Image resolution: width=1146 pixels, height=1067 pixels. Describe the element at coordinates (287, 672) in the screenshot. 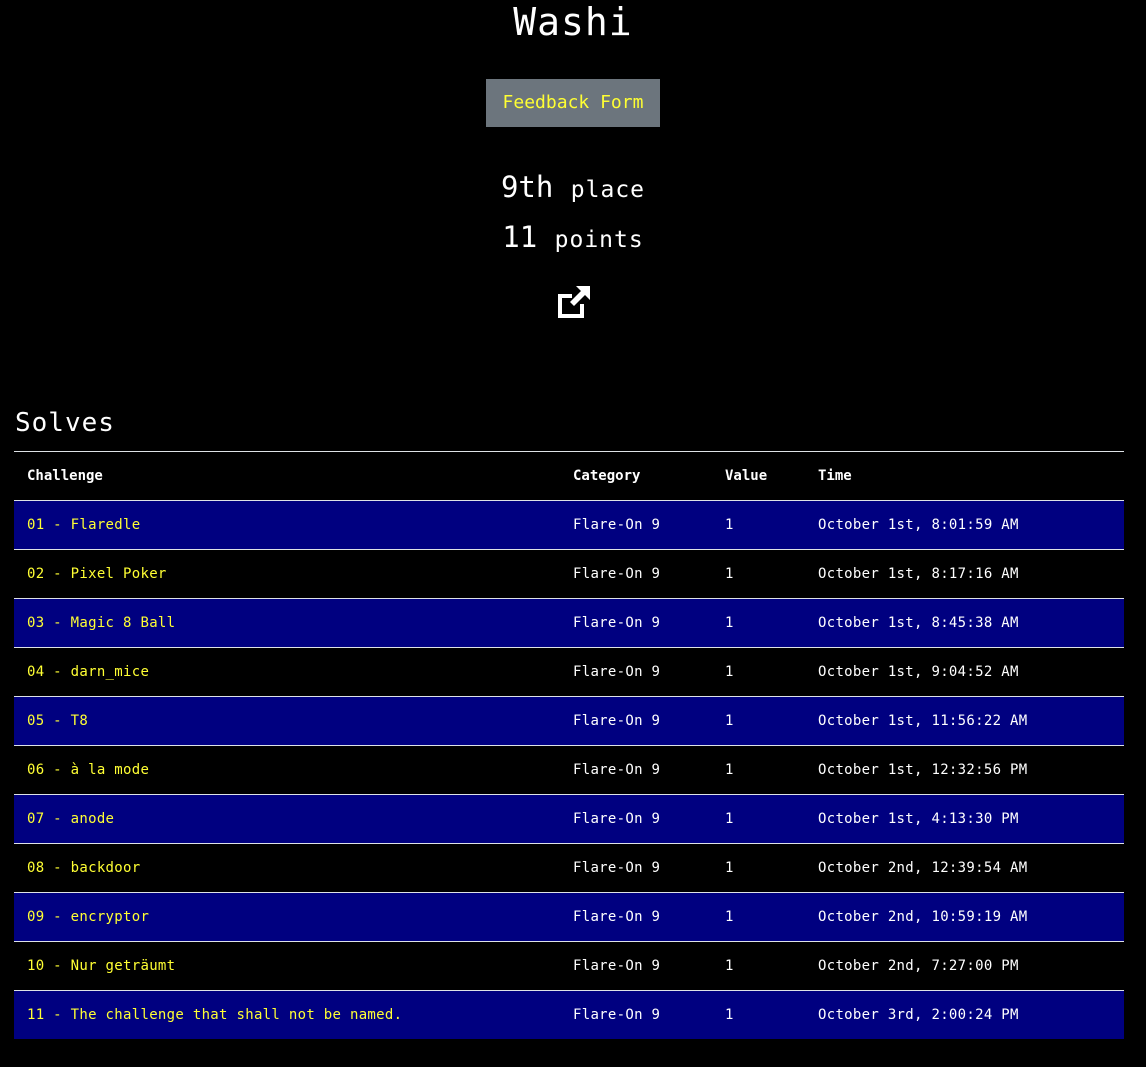

I see `challenge-link: 04 - darn_mice` at that location.